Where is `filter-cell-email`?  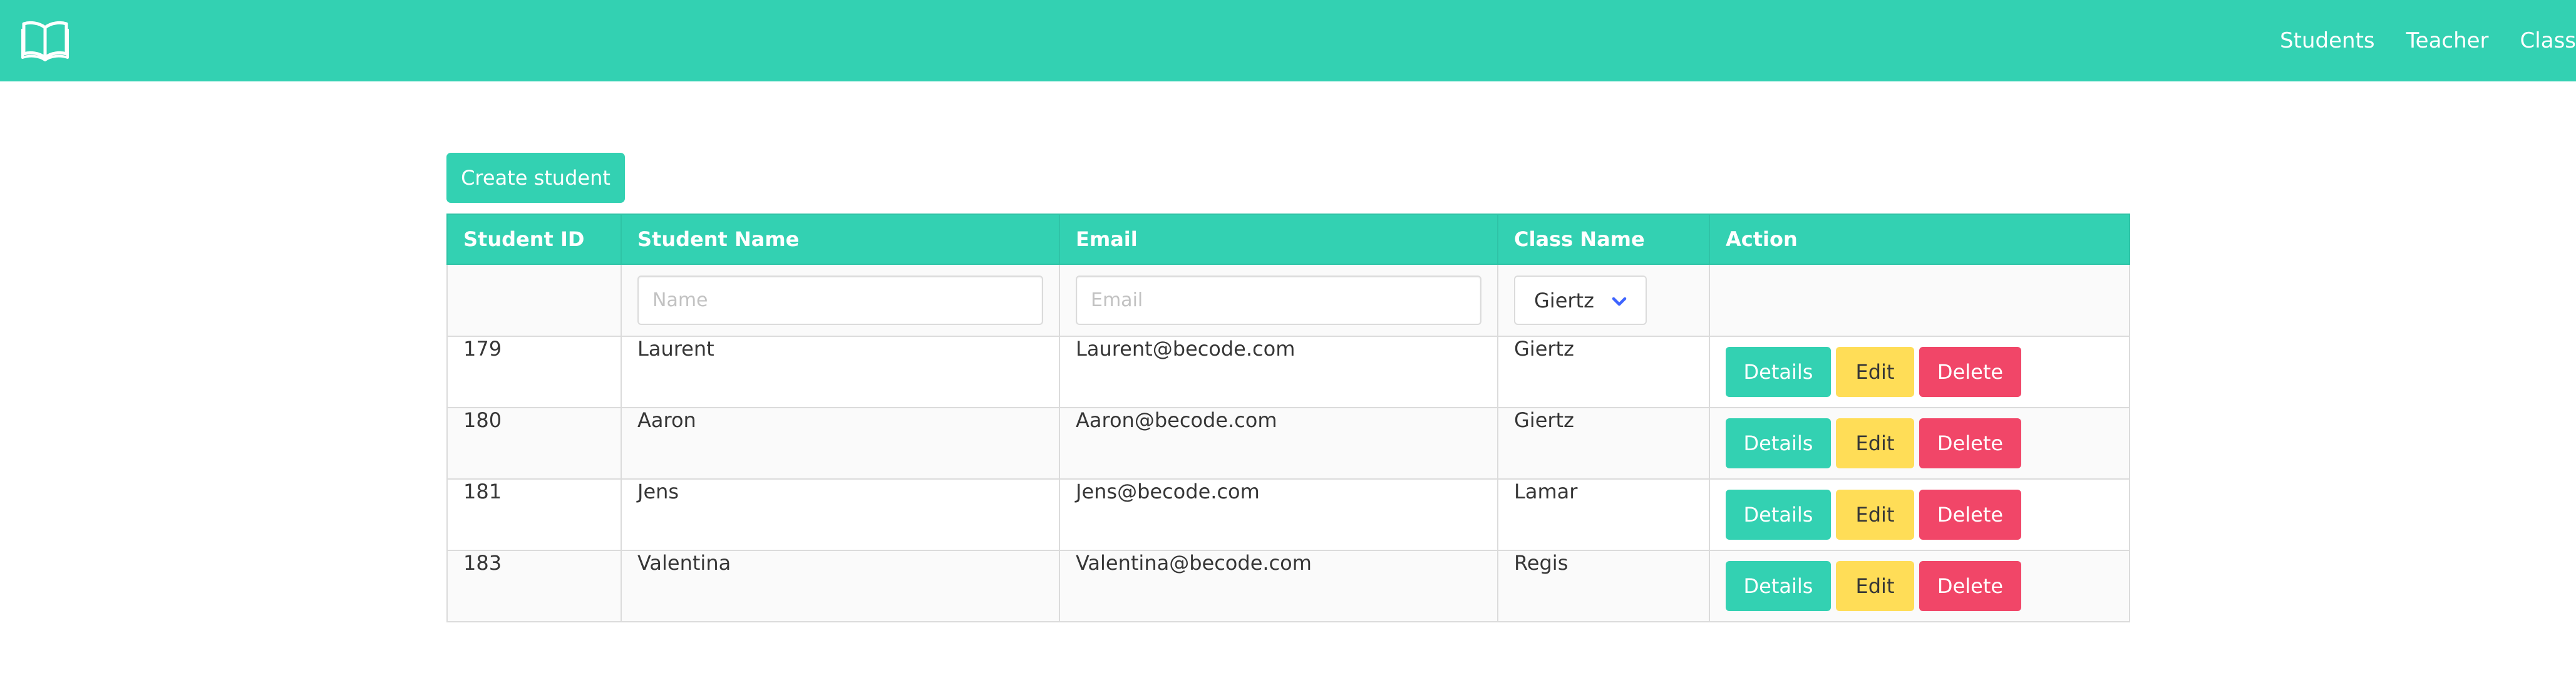 filter-cell-email is located at coordinates (1278, 300).